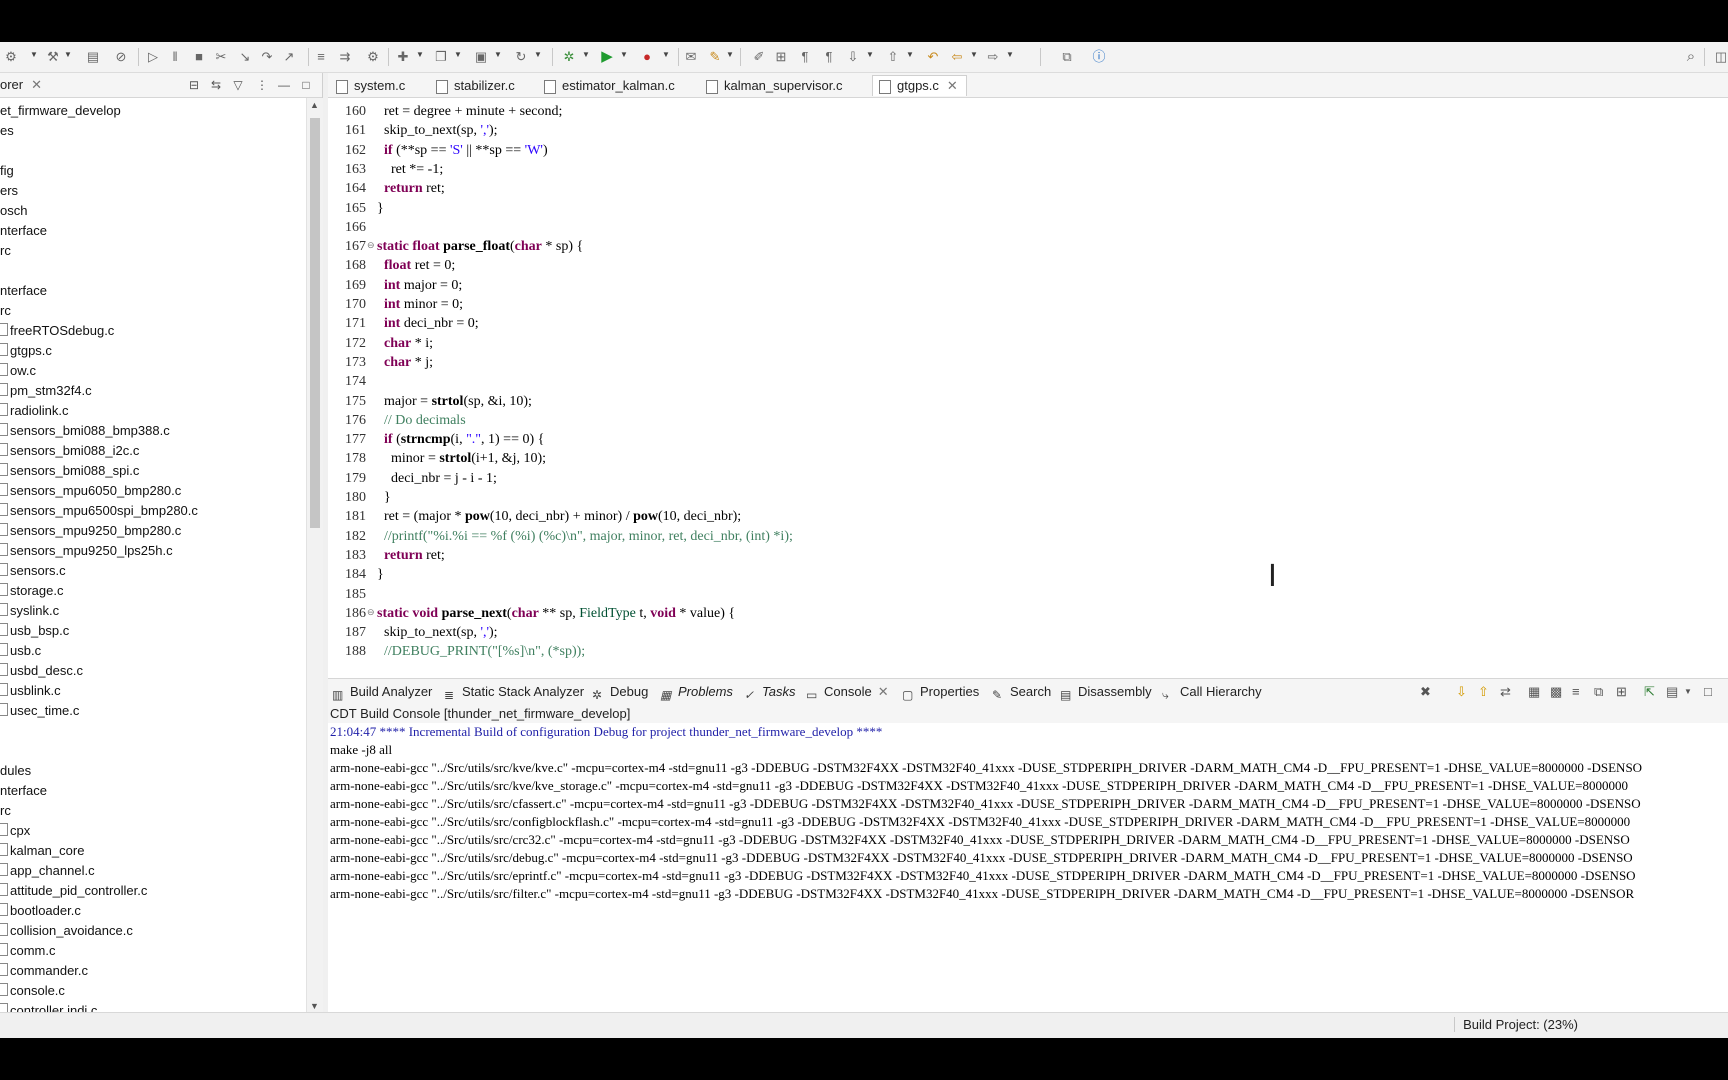 This screenshot has width=1728, height=1080. I want to click on tree-item: usblink.c, so click(30, 691).